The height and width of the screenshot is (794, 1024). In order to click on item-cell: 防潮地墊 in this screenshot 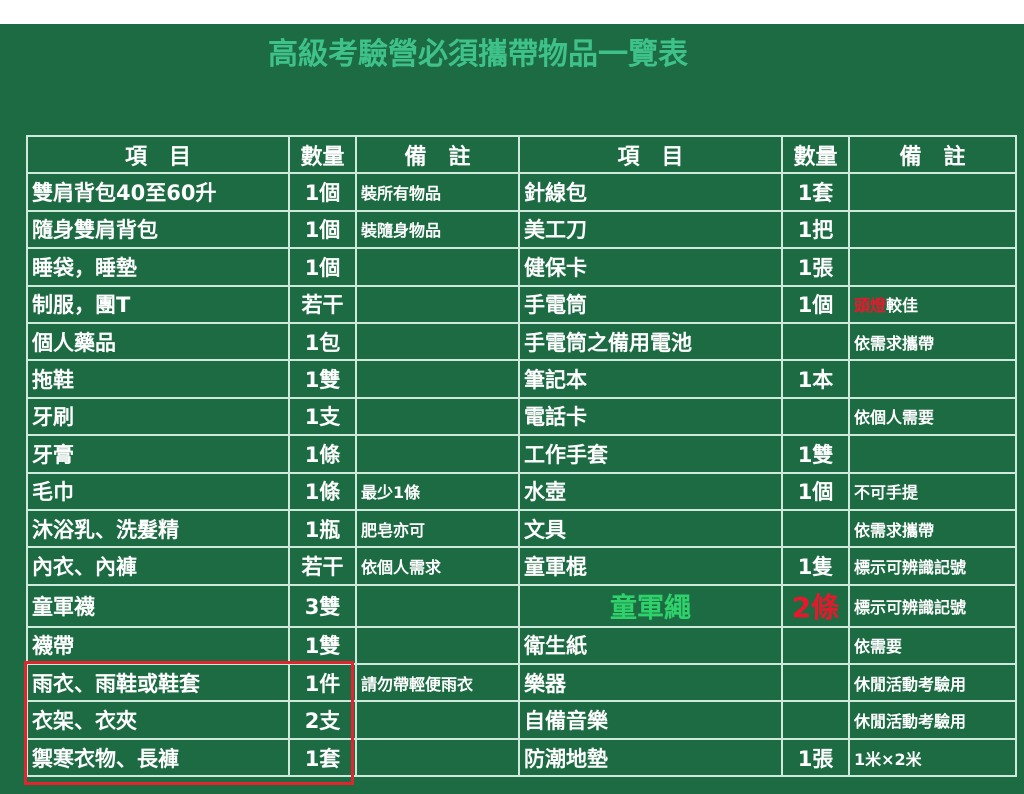, I will do `click(650, 757)`.